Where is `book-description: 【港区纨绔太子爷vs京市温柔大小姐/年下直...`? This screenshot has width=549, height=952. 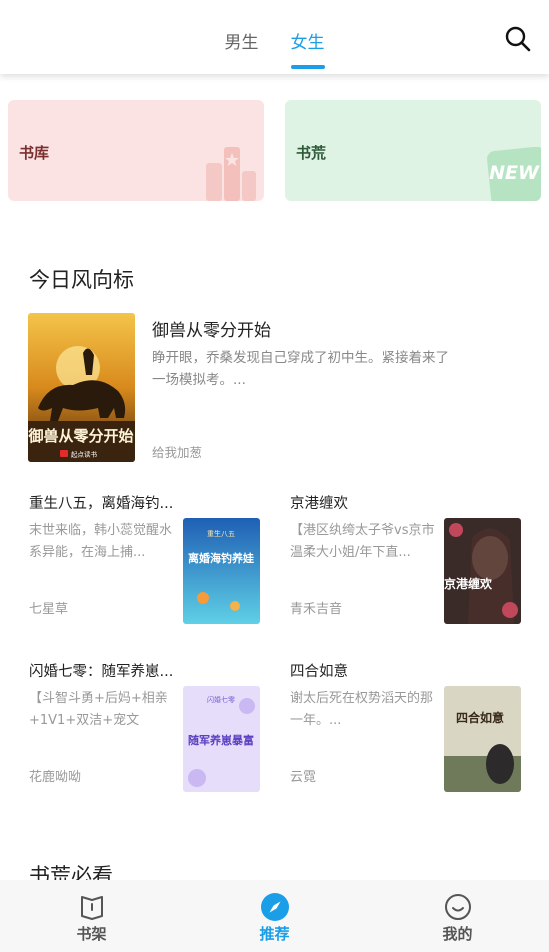 book-description: 【港区纨绔太子爷vs京市温柔大小姐/年下直... is located at coordinates (362, 541).